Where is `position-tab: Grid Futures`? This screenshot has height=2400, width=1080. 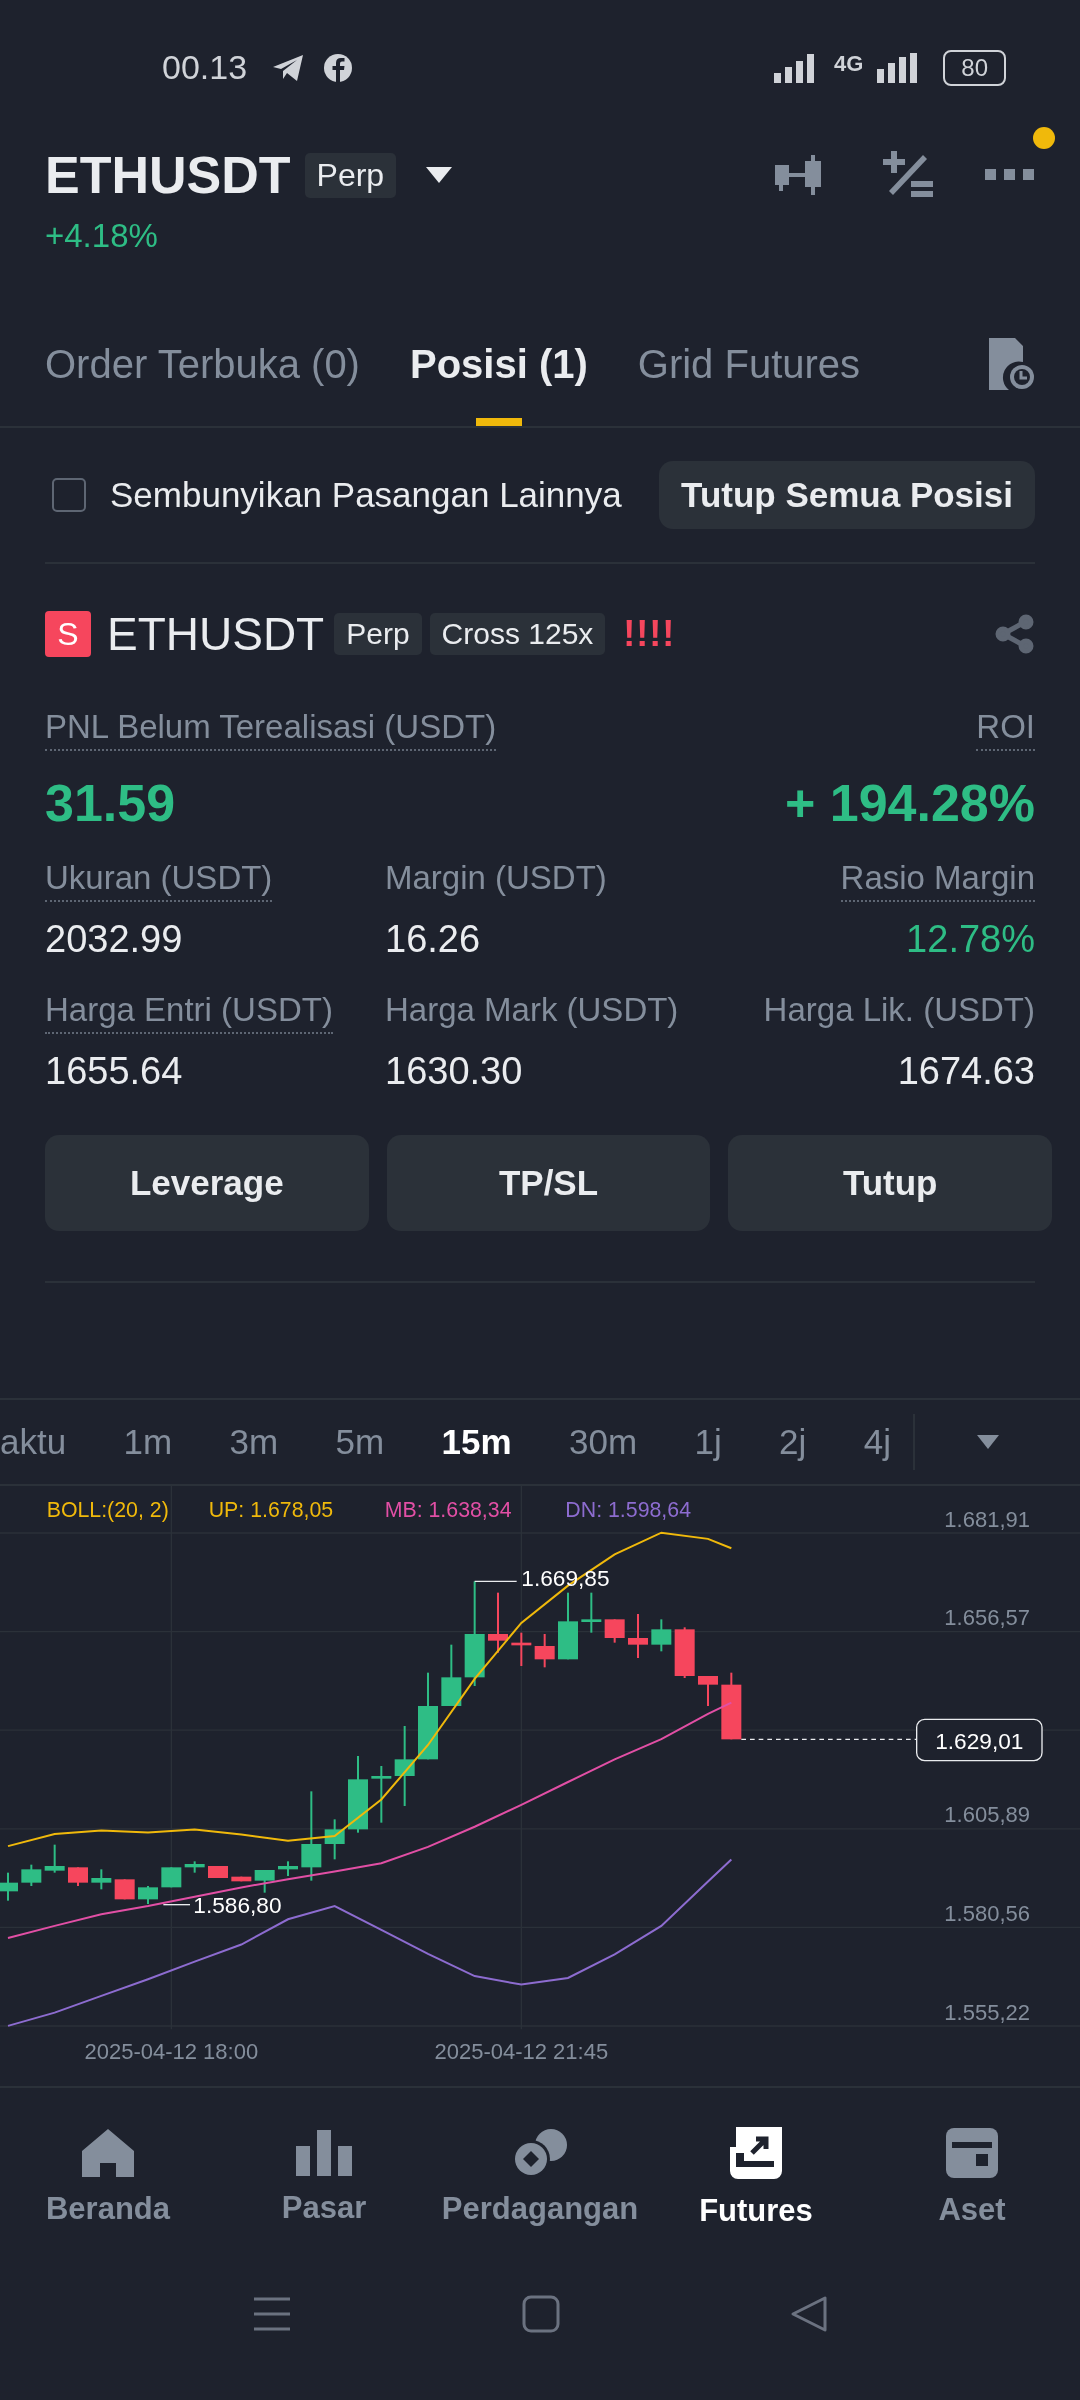
position-tab: Grid Futures is located at coordinates (749, 364).